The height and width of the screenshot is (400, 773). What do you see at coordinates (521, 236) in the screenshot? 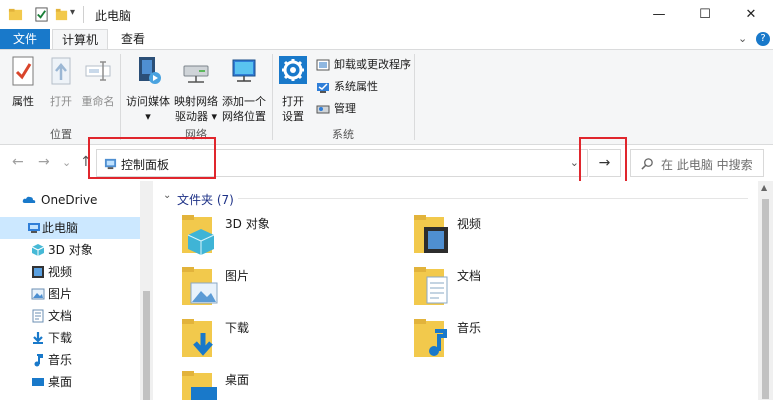
I see `folder-item: 视频` at bounding box center [521, 236].